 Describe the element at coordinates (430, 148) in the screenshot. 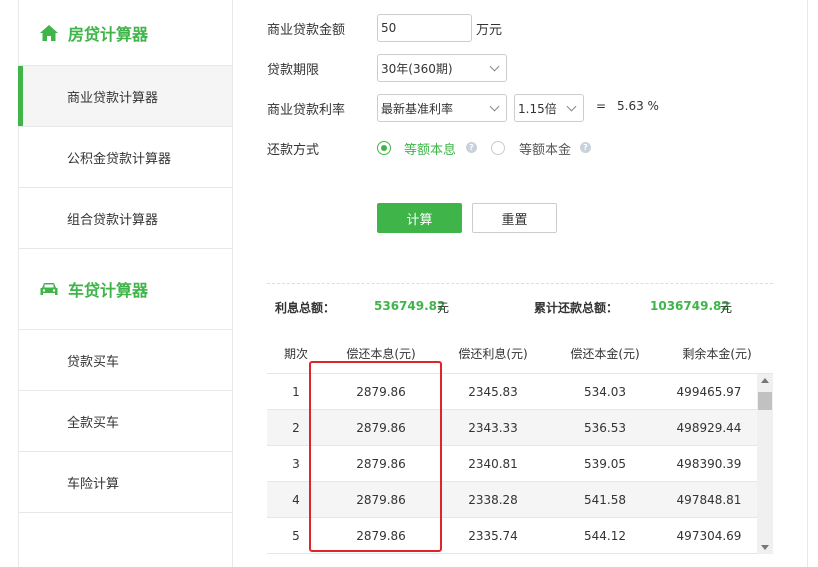

I see `repay-option1-label: 等额本息` at that location.